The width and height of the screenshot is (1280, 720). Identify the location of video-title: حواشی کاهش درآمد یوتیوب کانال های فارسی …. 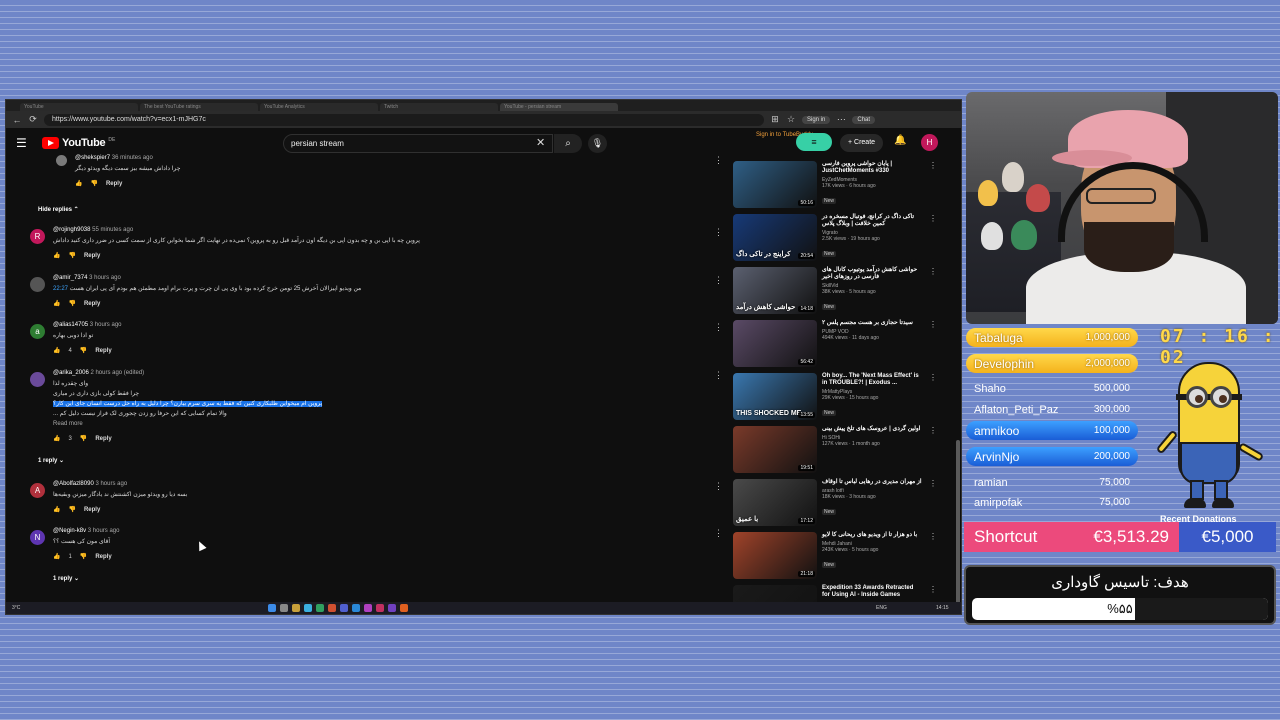
(872, 274).